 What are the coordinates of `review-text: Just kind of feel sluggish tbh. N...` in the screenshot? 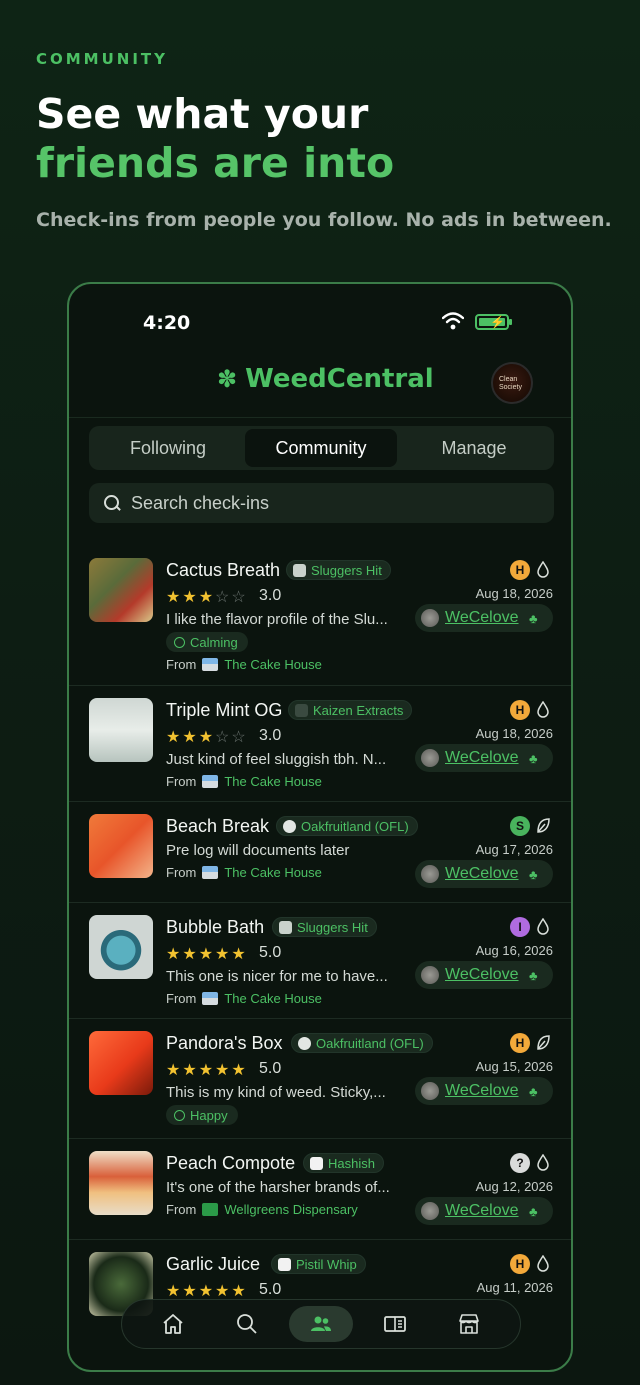 It's located at (276, 759).